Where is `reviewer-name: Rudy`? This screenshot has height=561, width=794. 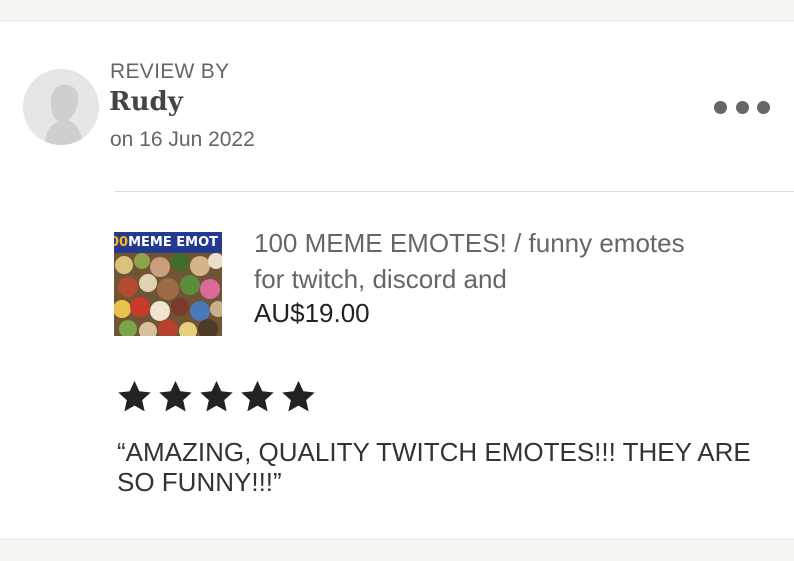
reviewer-name: Rudy is located at coordinates (146, 102).